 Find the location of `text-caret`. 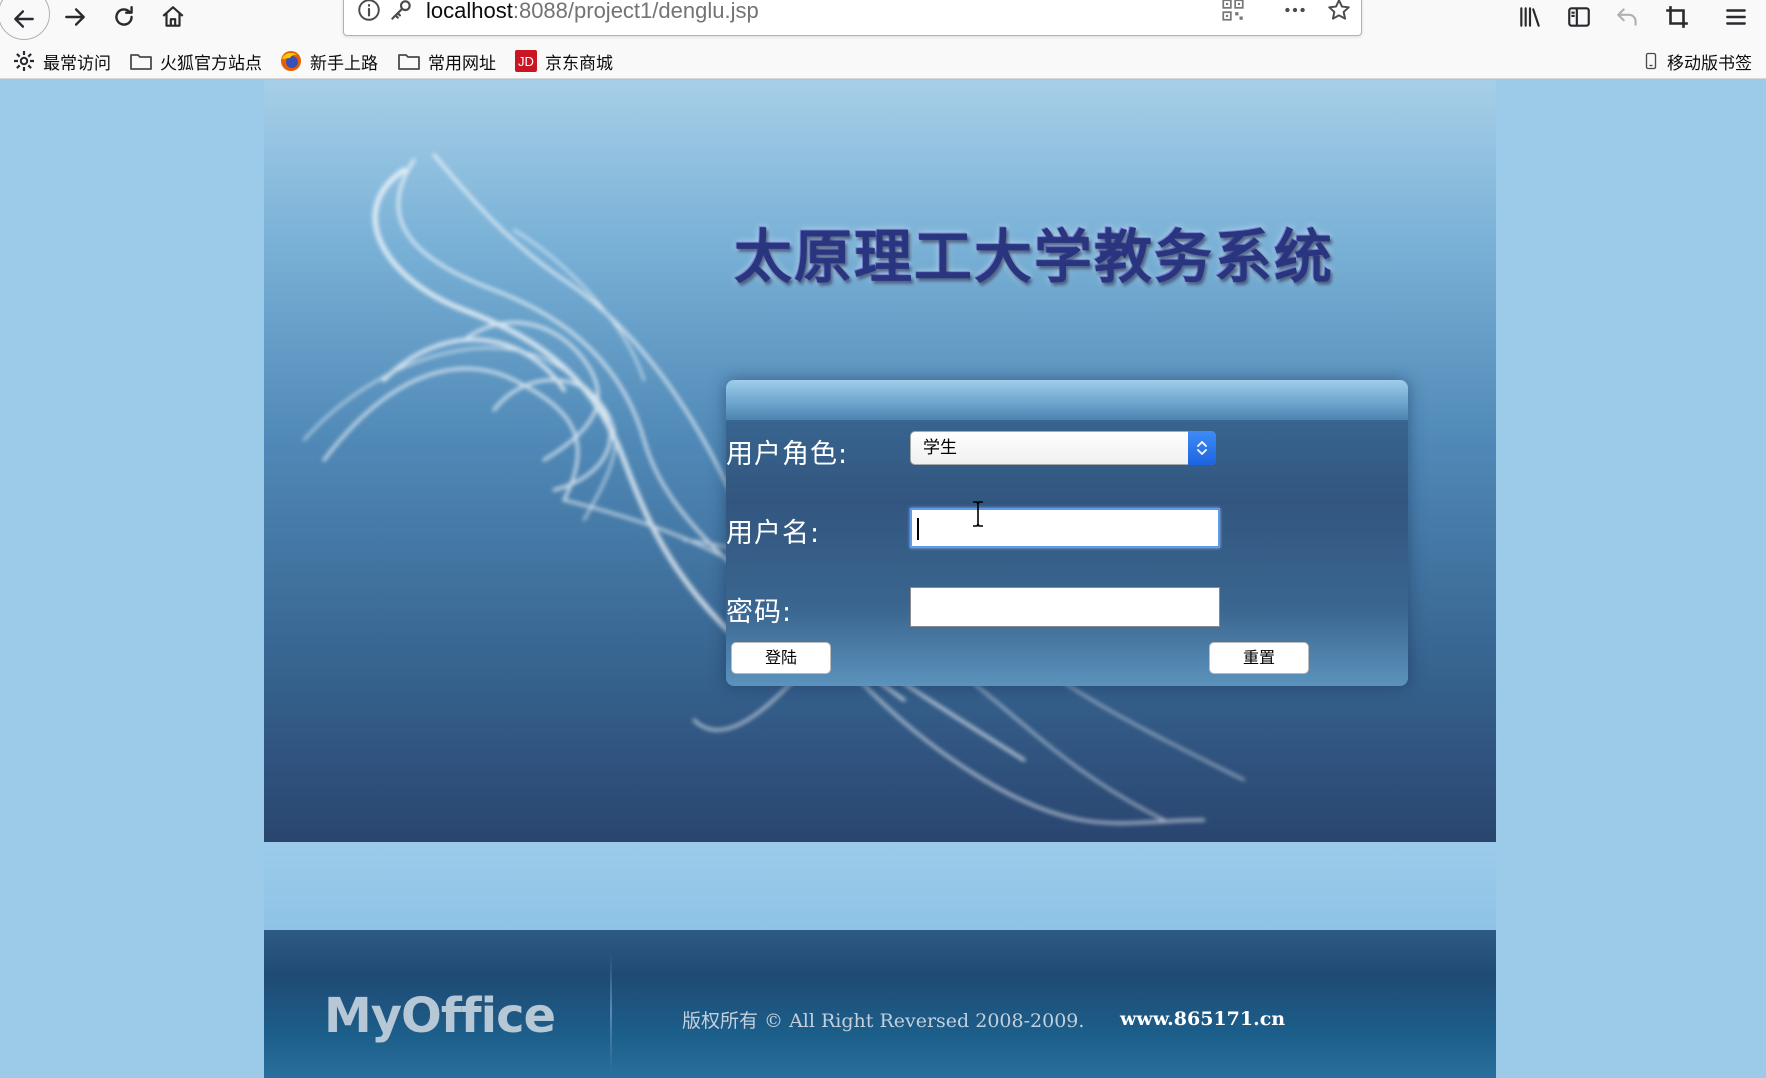

text-caret is located at coordinates (918, 529).